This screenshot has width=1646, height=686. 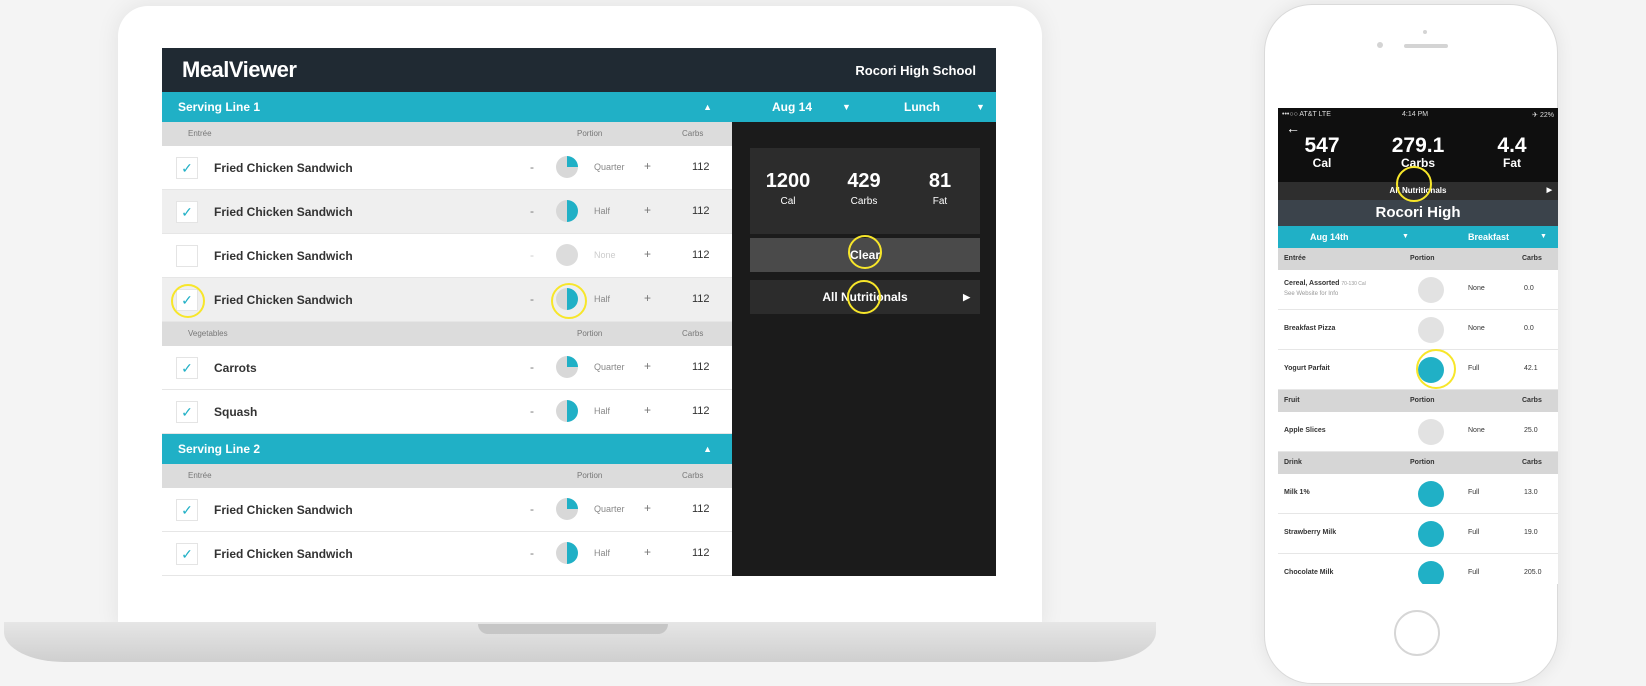 What do you see at coordinates (579, 70) in the screenshot?
I see `app-header: MealViewer Rocori High School` at bounding box center [579, 70].